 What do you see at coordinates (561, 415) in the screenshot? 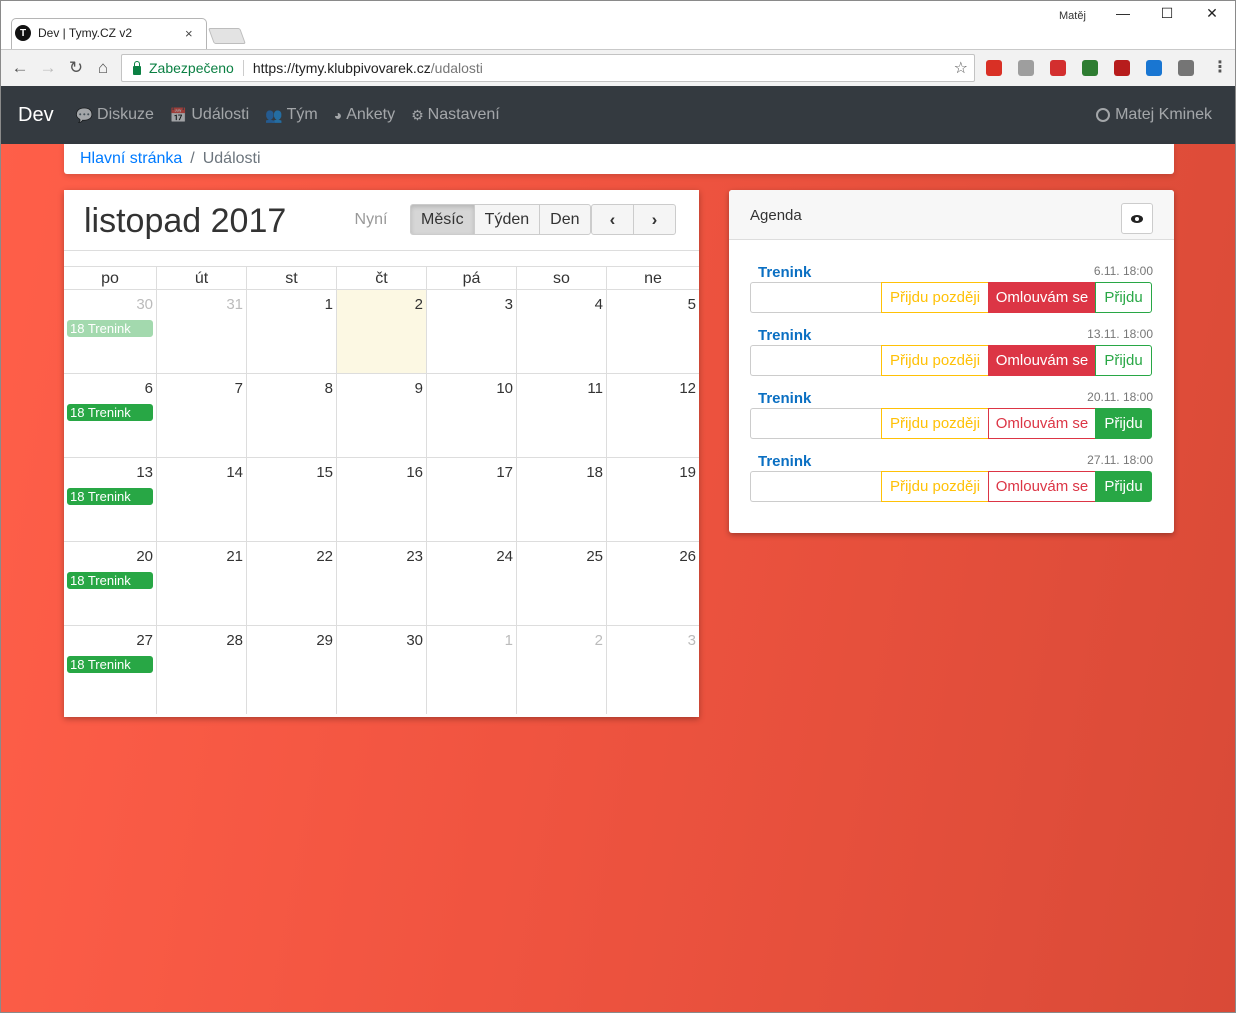
I see `calendar-day-cell: 11` at bounding box center [561, 415].